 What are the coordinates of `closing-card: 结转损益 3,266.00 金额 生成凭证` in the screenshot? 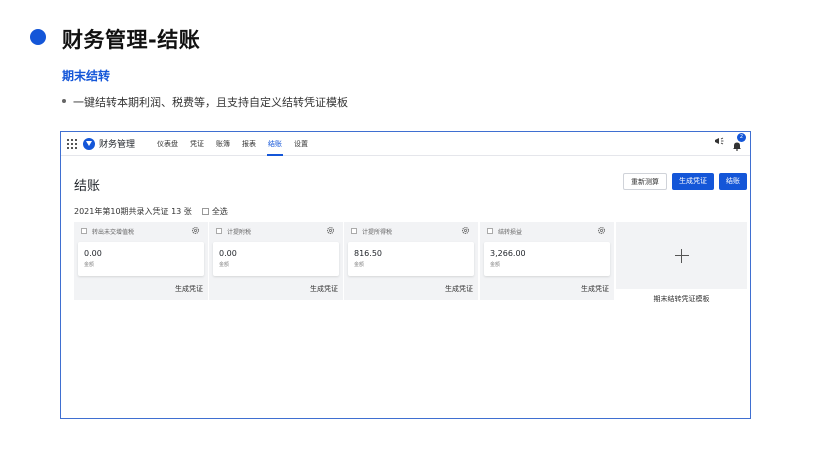 It's located at (547, 261).